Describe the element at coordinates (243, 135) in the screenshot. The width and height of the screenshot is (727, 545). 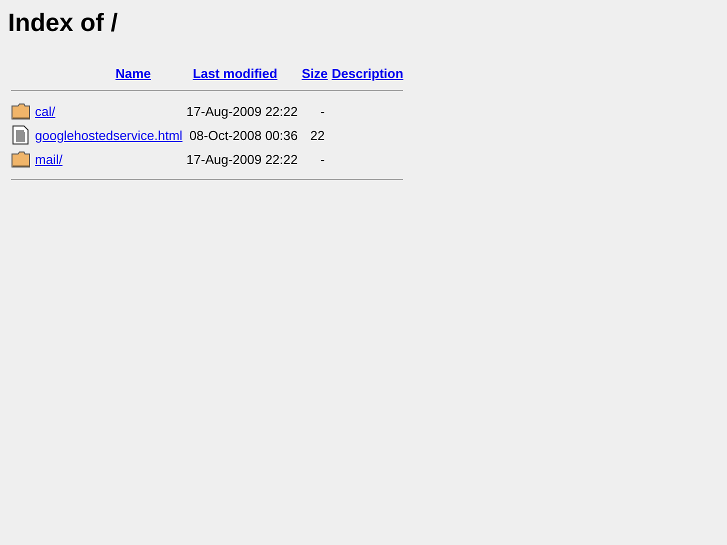
I see `modified-date: 08-Oct-2008 00:36` at that location.